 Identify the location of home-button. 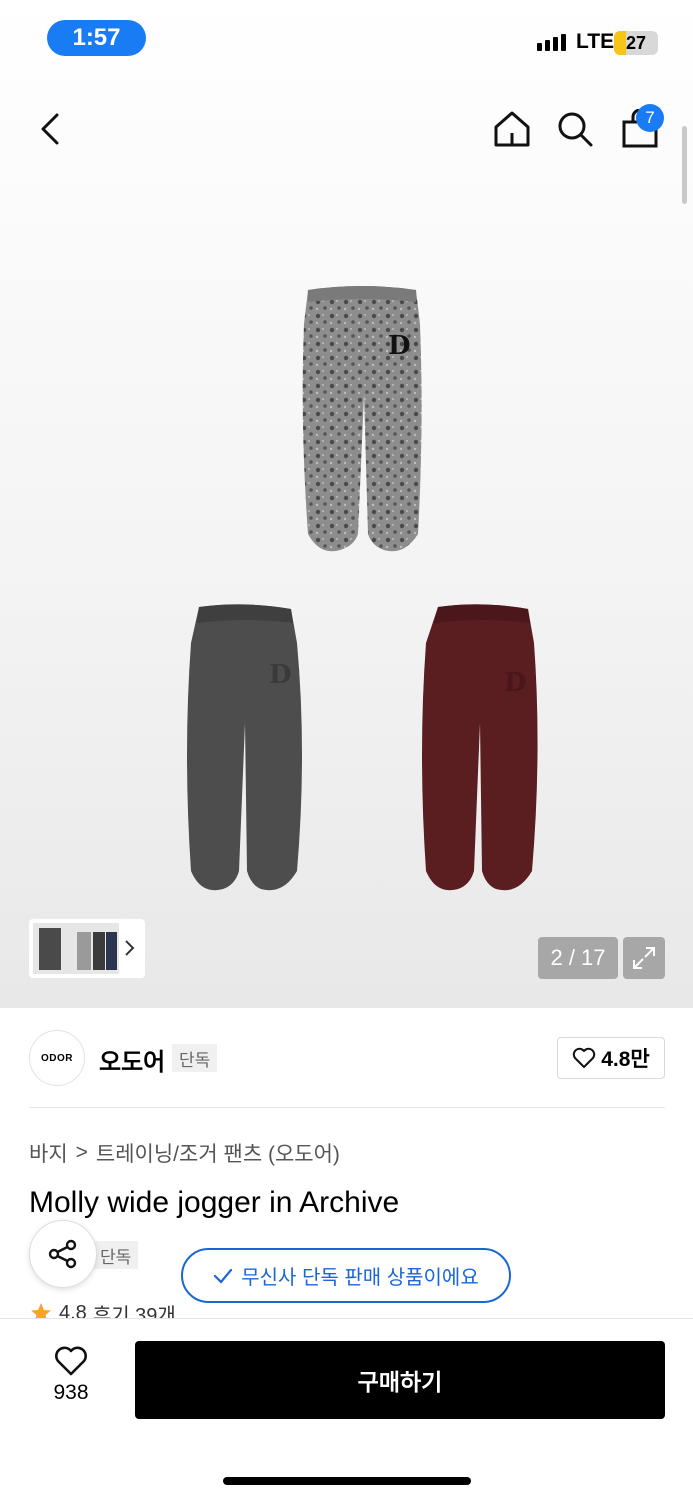
(512, 129).